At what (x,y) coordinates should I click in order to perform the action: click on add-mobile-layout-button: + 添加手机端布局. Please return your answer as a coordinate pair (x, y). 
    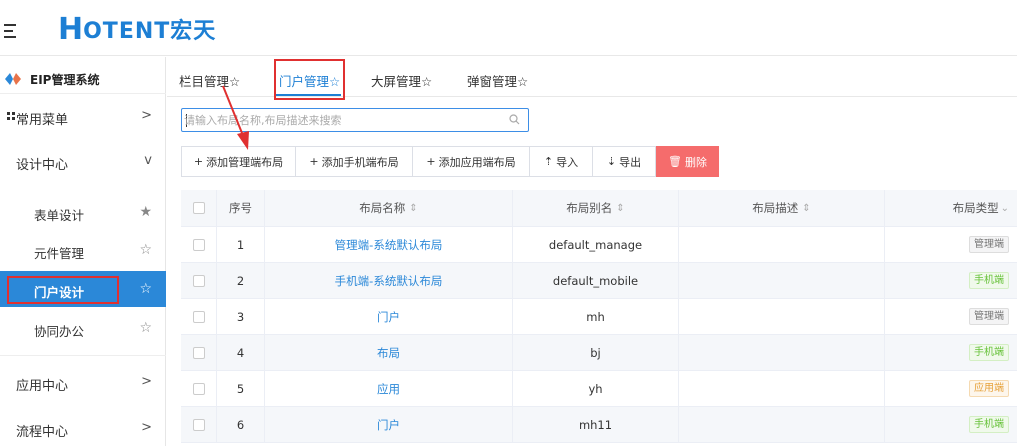
    Looking at the image, I should click on (354, 161).